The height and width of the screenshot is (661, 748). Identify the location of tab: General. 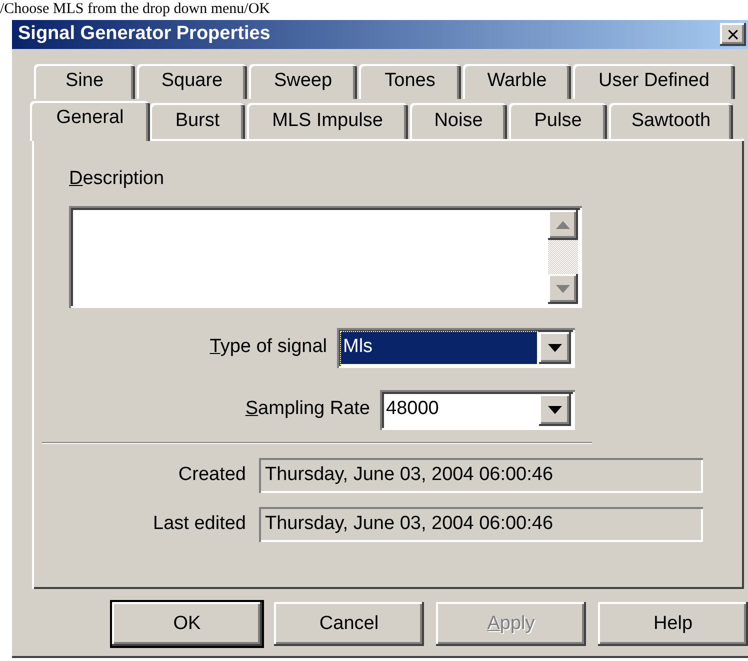
(90, 121).